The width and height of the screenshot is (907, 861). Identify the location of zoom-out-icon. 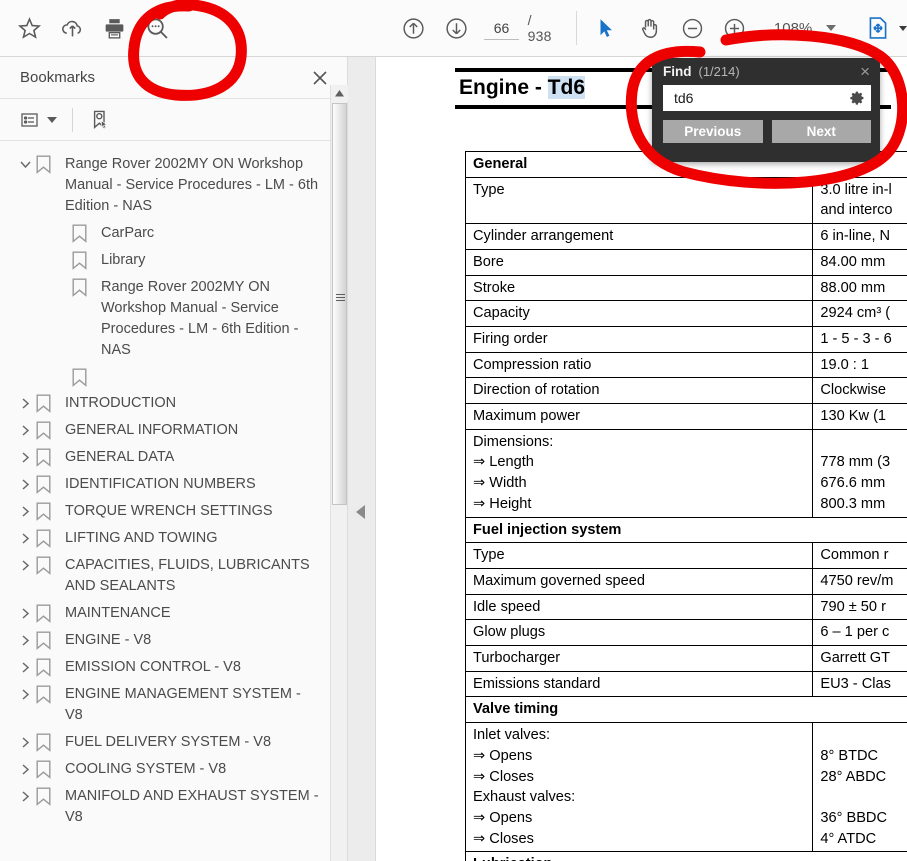
(692, 28).